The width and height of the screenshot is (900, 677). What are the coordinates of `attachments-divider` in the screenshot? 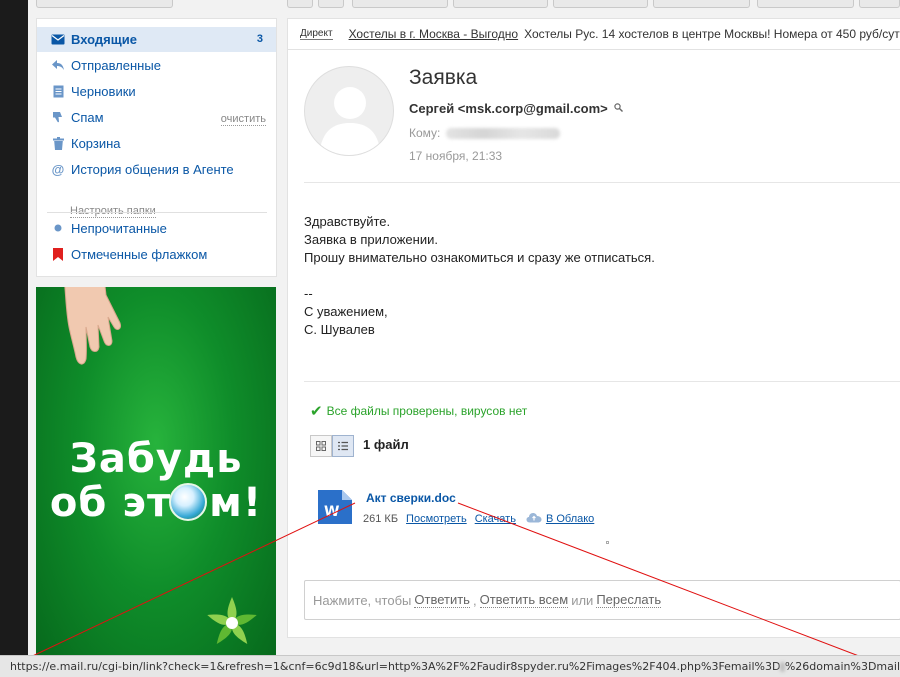 It's located at (602, 381).